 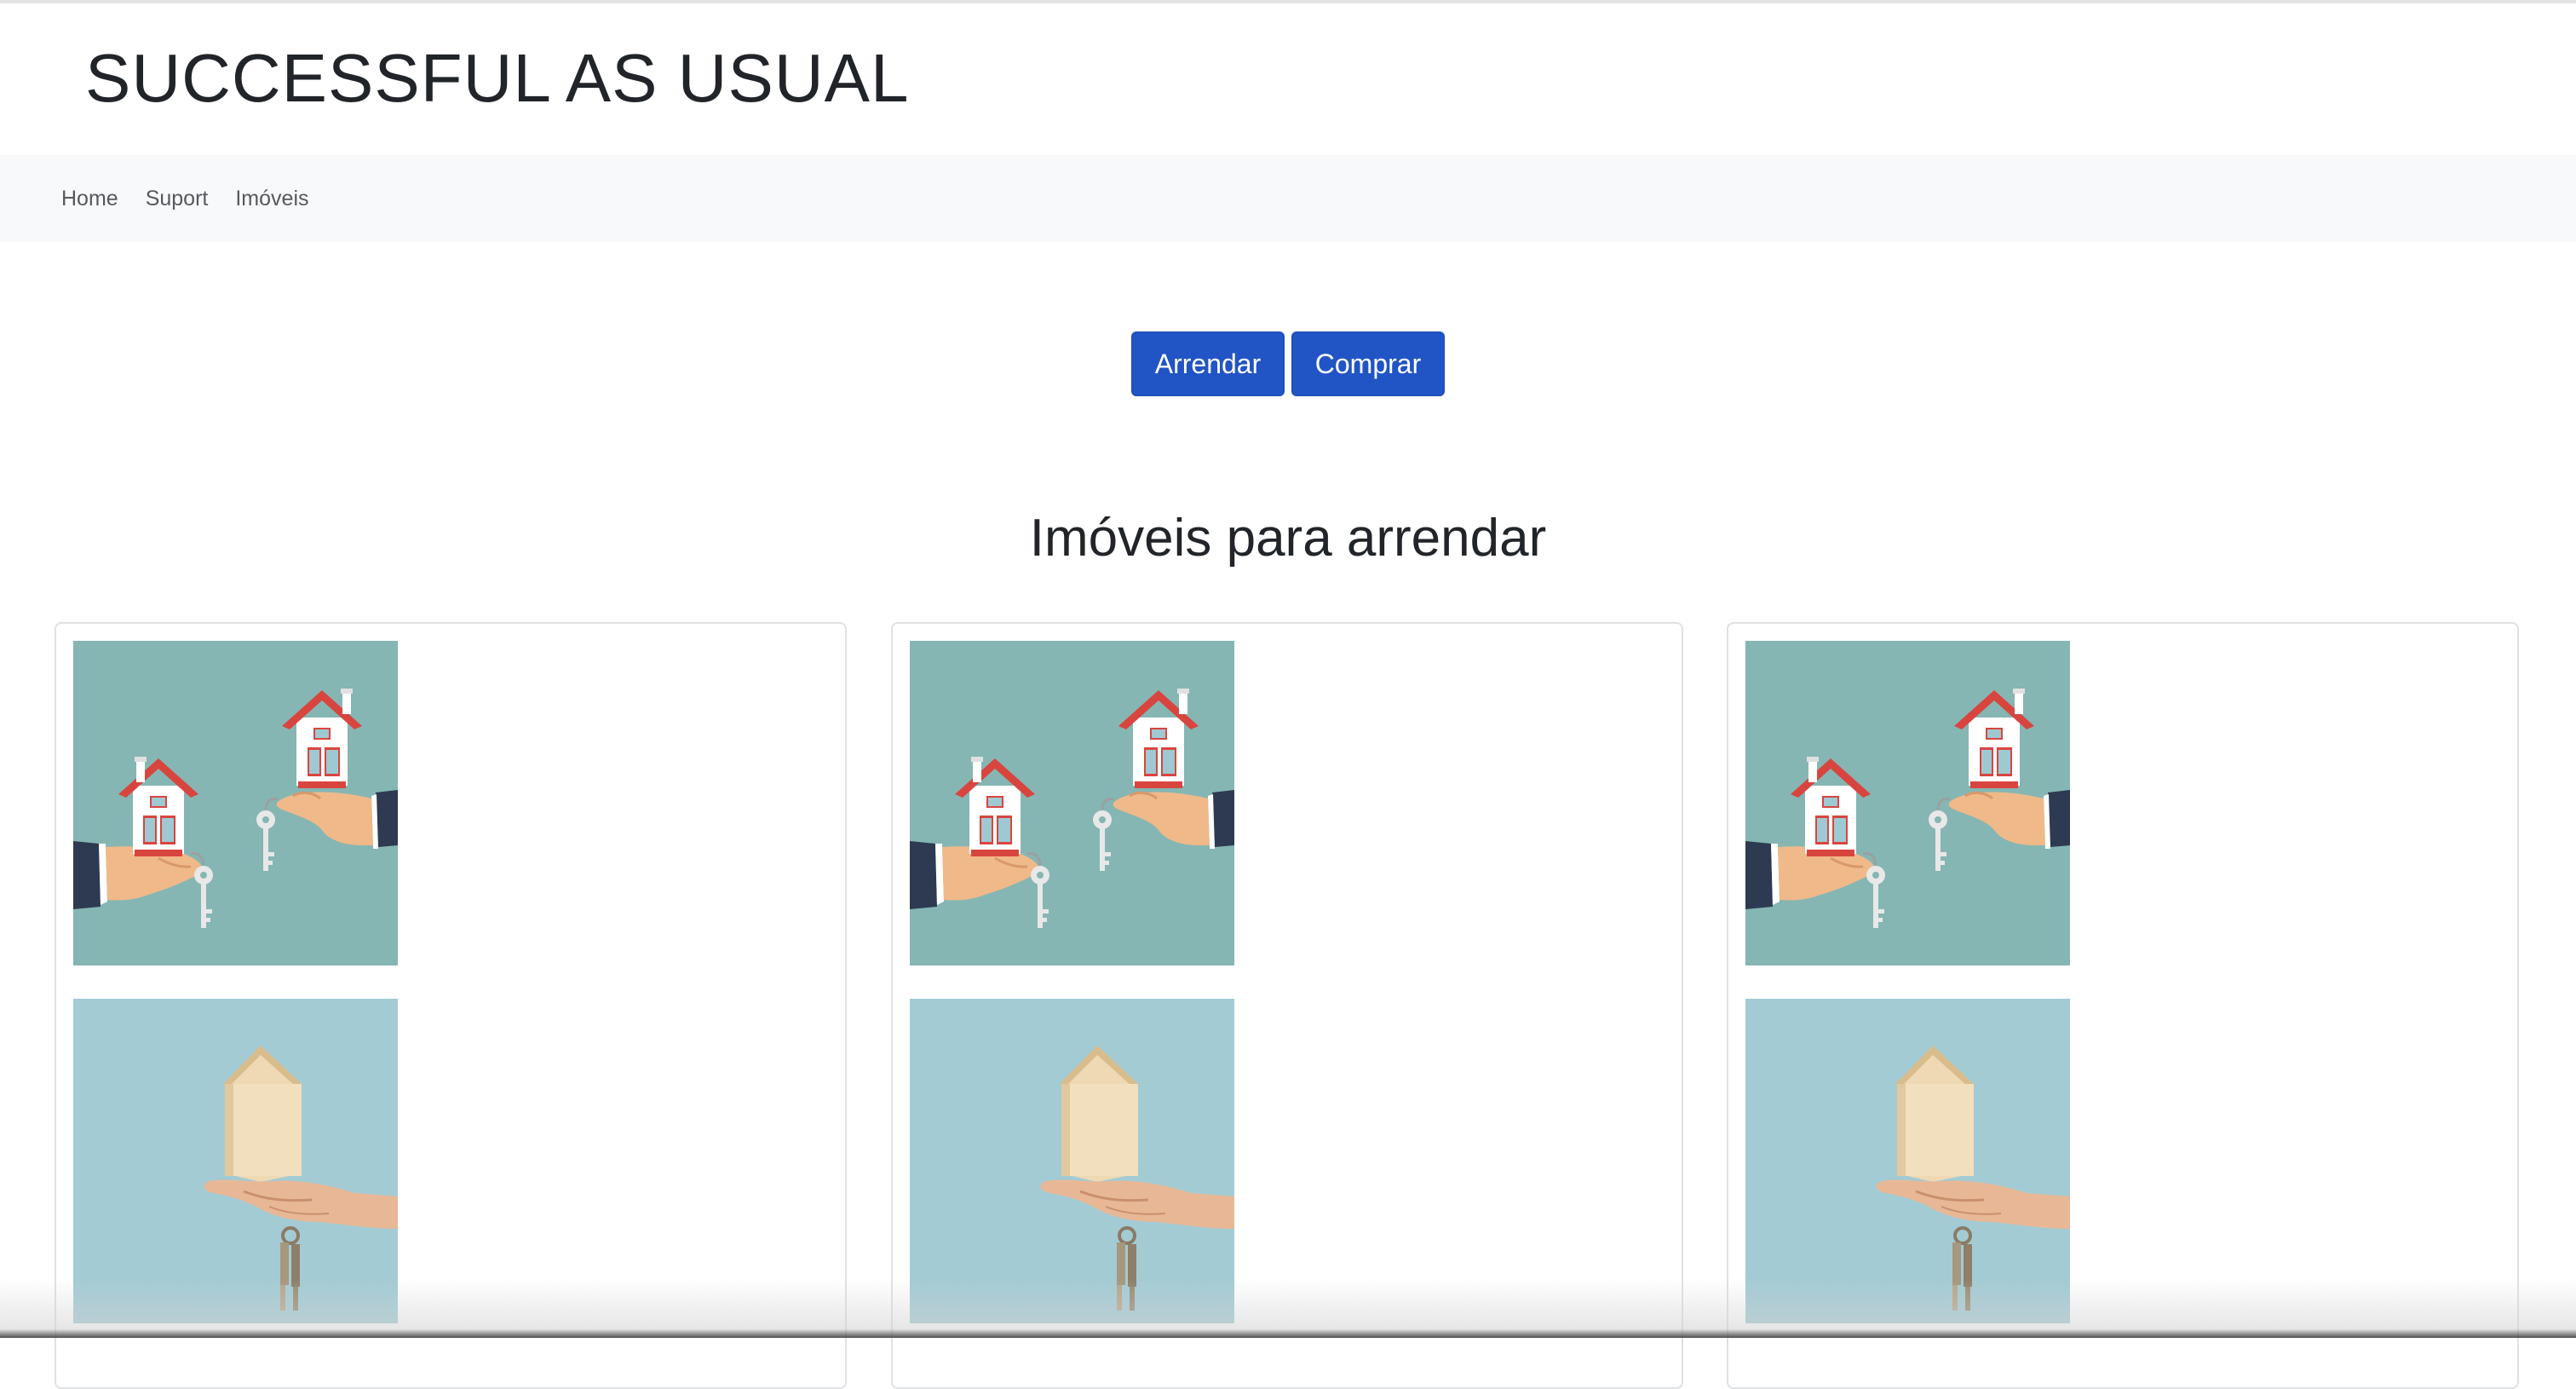 What do you see at coordinates (1288, 79) in the screenshot?
I see `site-header: SUCCESSFUL AS USUAL` at bounding box center [1288, 79].